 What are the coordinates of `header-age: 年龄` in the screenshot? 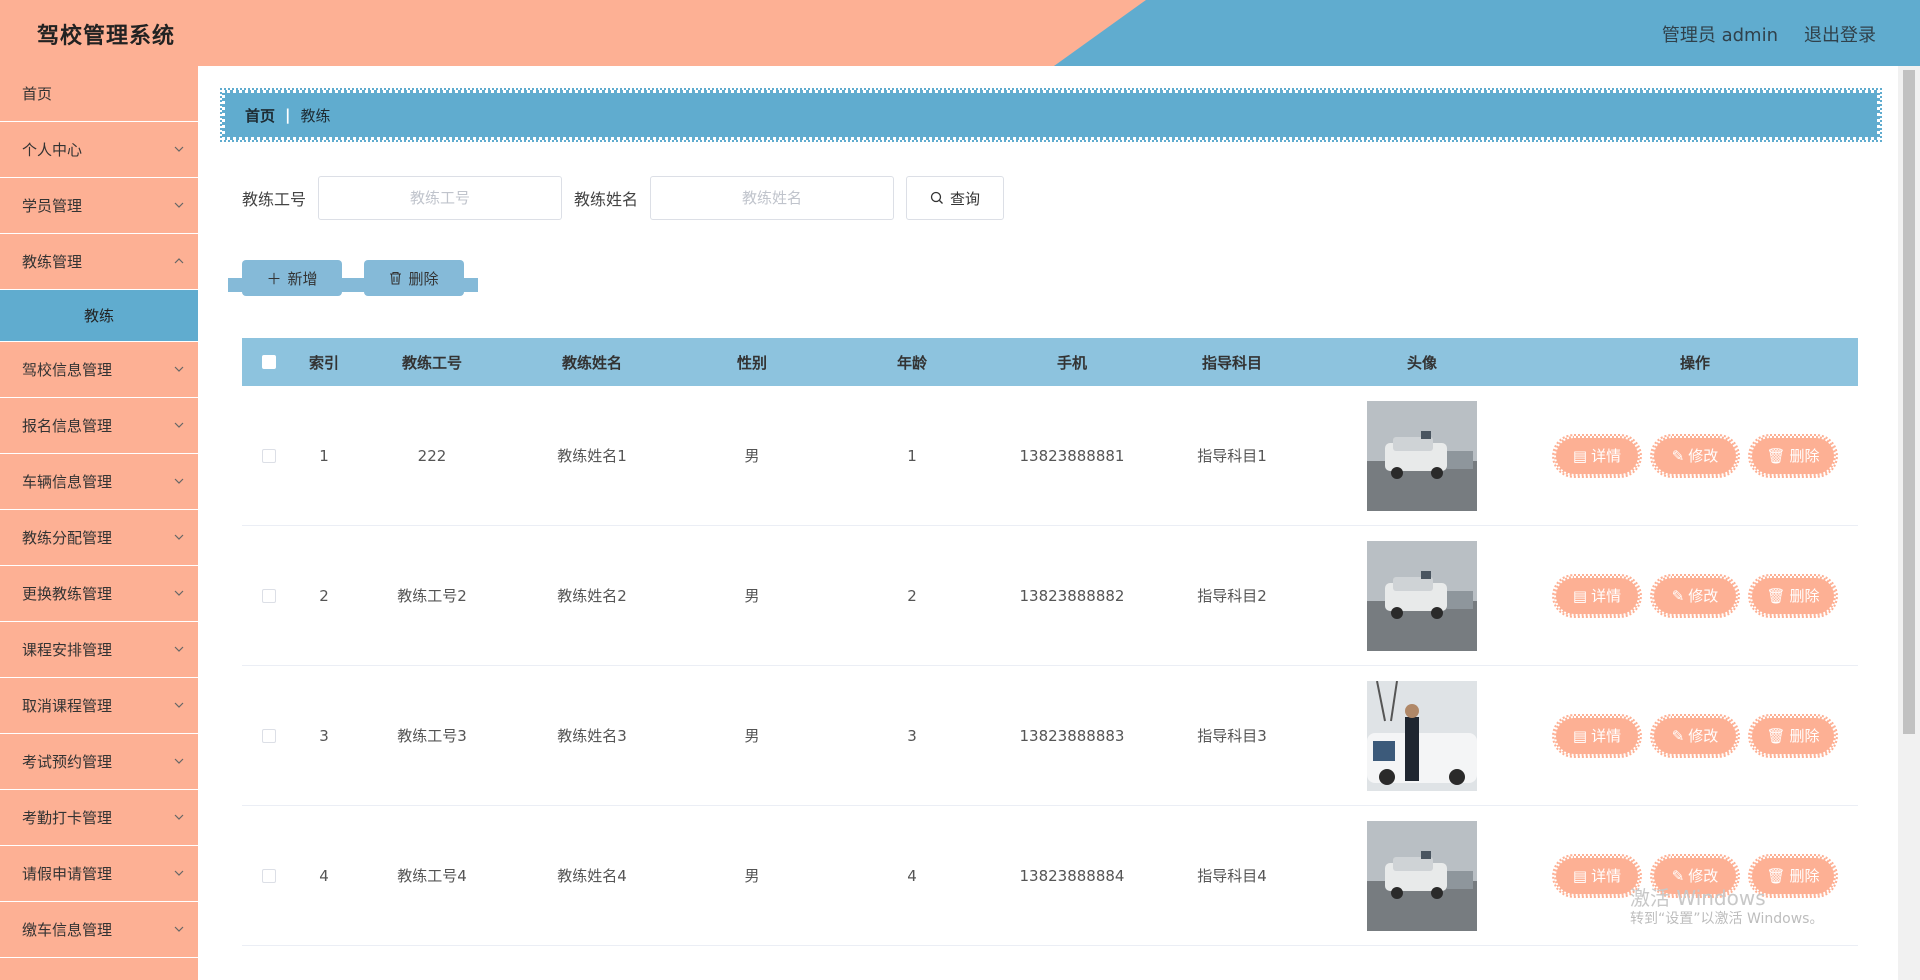 It's located at (911, 362).